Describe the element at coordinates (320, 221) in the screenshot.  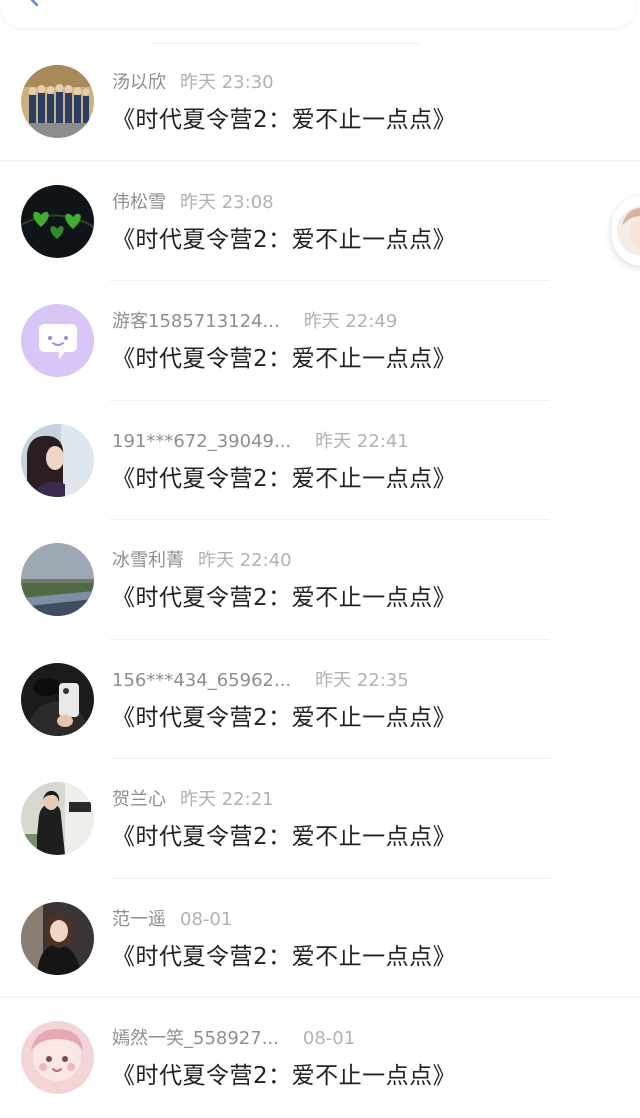
I see `list-item: 伟松雪 昨天 23:08 《时代夏令营2：爱不止一点点》` at that location.